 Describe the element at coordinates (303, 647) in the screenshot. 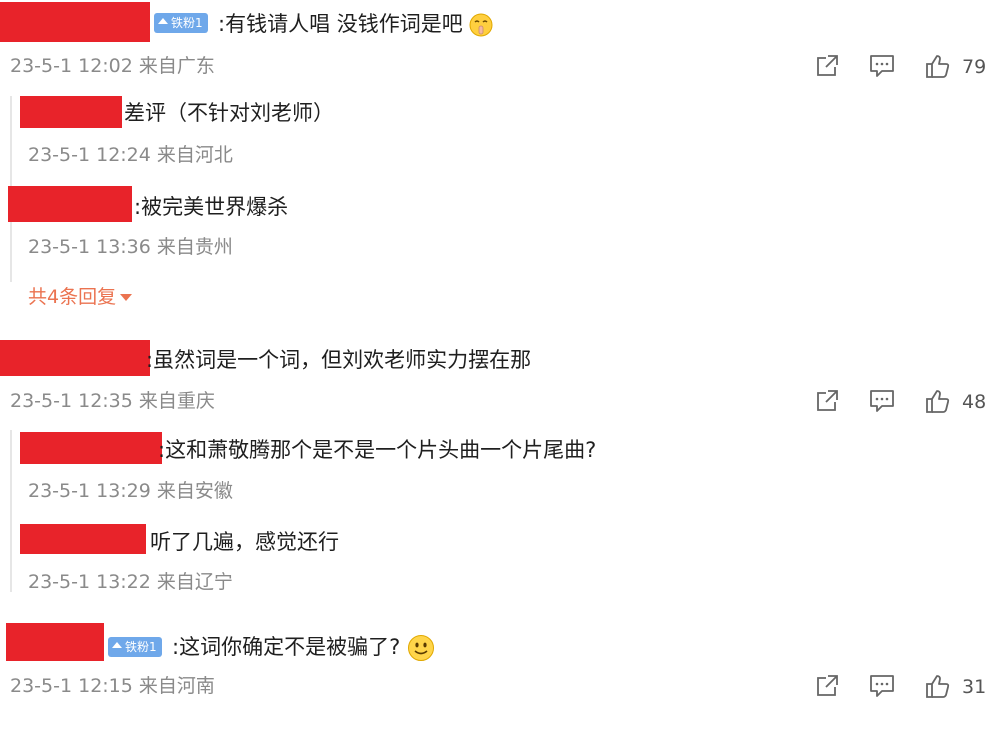

I see `comment-text: :这词你确定不是被骗了?` at that location.